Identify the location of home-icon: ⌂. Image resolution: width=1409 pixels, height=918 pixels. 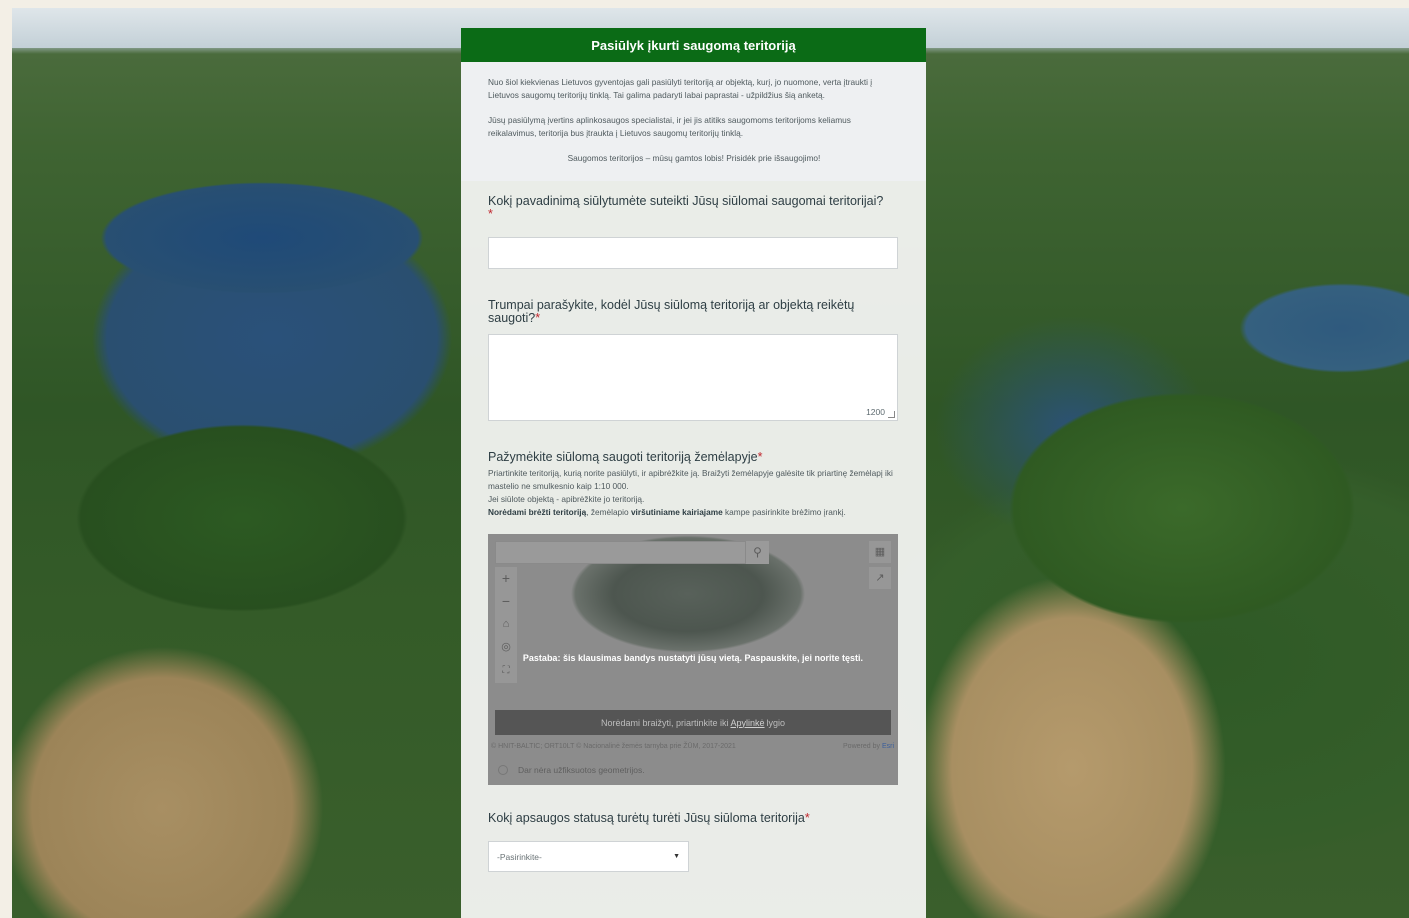
(506, 624).